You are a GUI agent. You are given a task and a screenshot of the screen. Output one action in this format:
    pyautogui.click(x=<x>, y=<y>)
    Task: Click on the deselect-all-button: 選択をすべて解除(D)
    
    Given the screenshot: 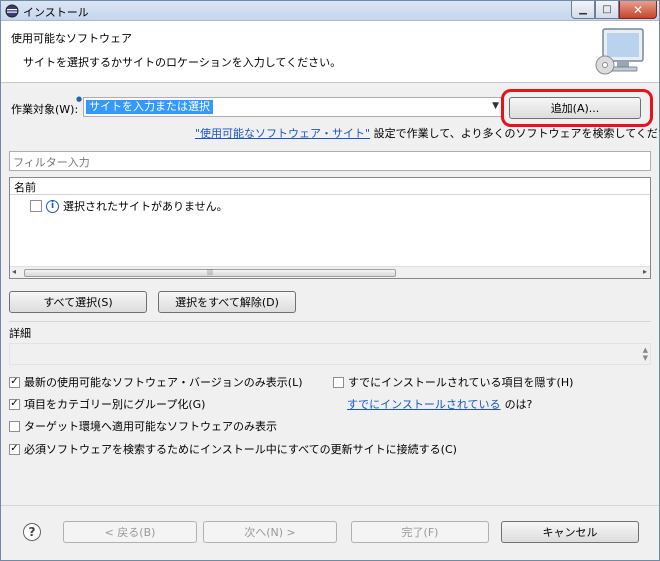 What is the action you would take?
    pyautogui.click(x=227, y=302)
    